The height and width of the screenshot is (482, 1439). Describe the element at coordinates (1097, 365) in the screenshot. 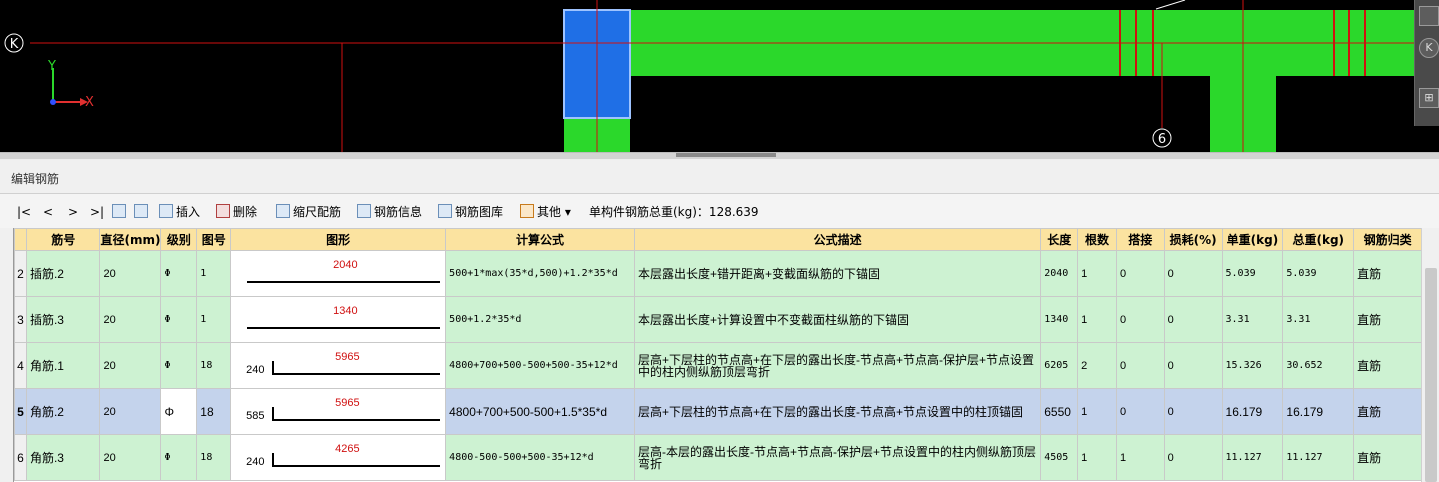

I see `count-cell: 2` at that location.